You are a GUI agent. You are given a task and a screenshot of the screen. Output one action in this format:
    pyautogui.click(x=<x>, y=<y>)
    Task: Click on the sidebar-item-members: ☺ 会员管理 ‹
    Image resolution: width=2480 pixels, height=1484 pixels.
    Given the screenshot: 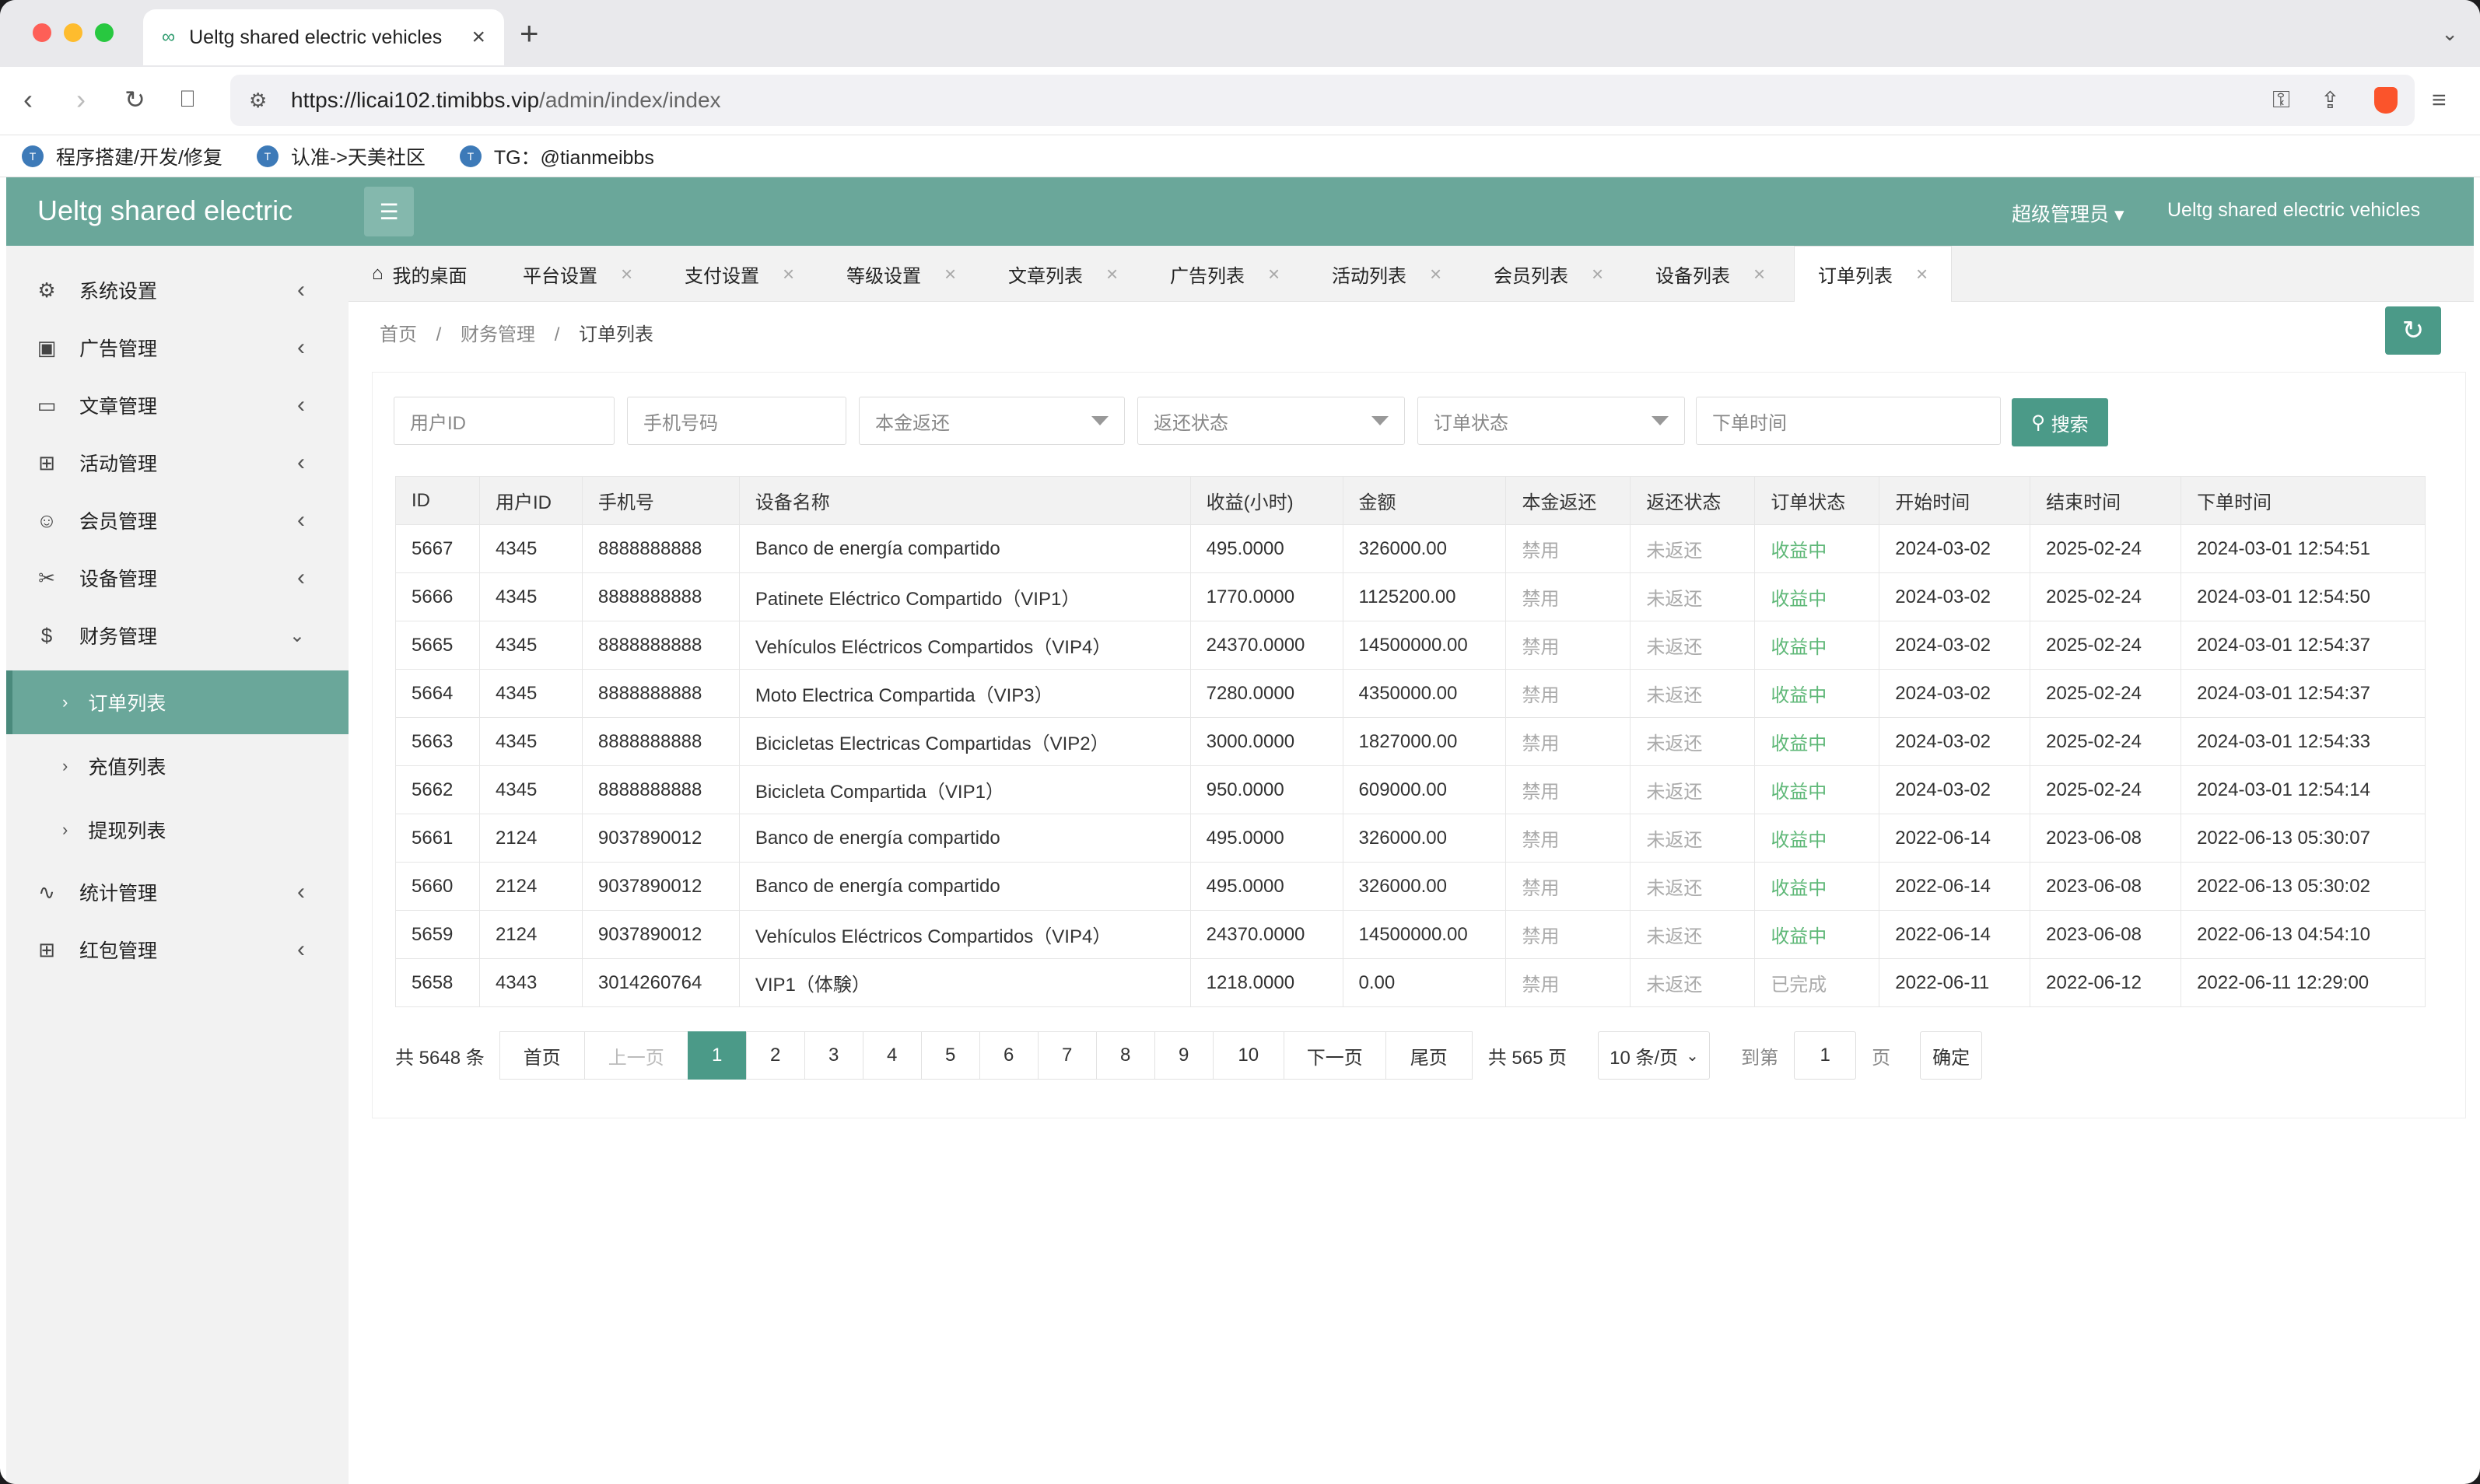 What is the action you would take?
    pyautogui.click(x=177, y=521)
    